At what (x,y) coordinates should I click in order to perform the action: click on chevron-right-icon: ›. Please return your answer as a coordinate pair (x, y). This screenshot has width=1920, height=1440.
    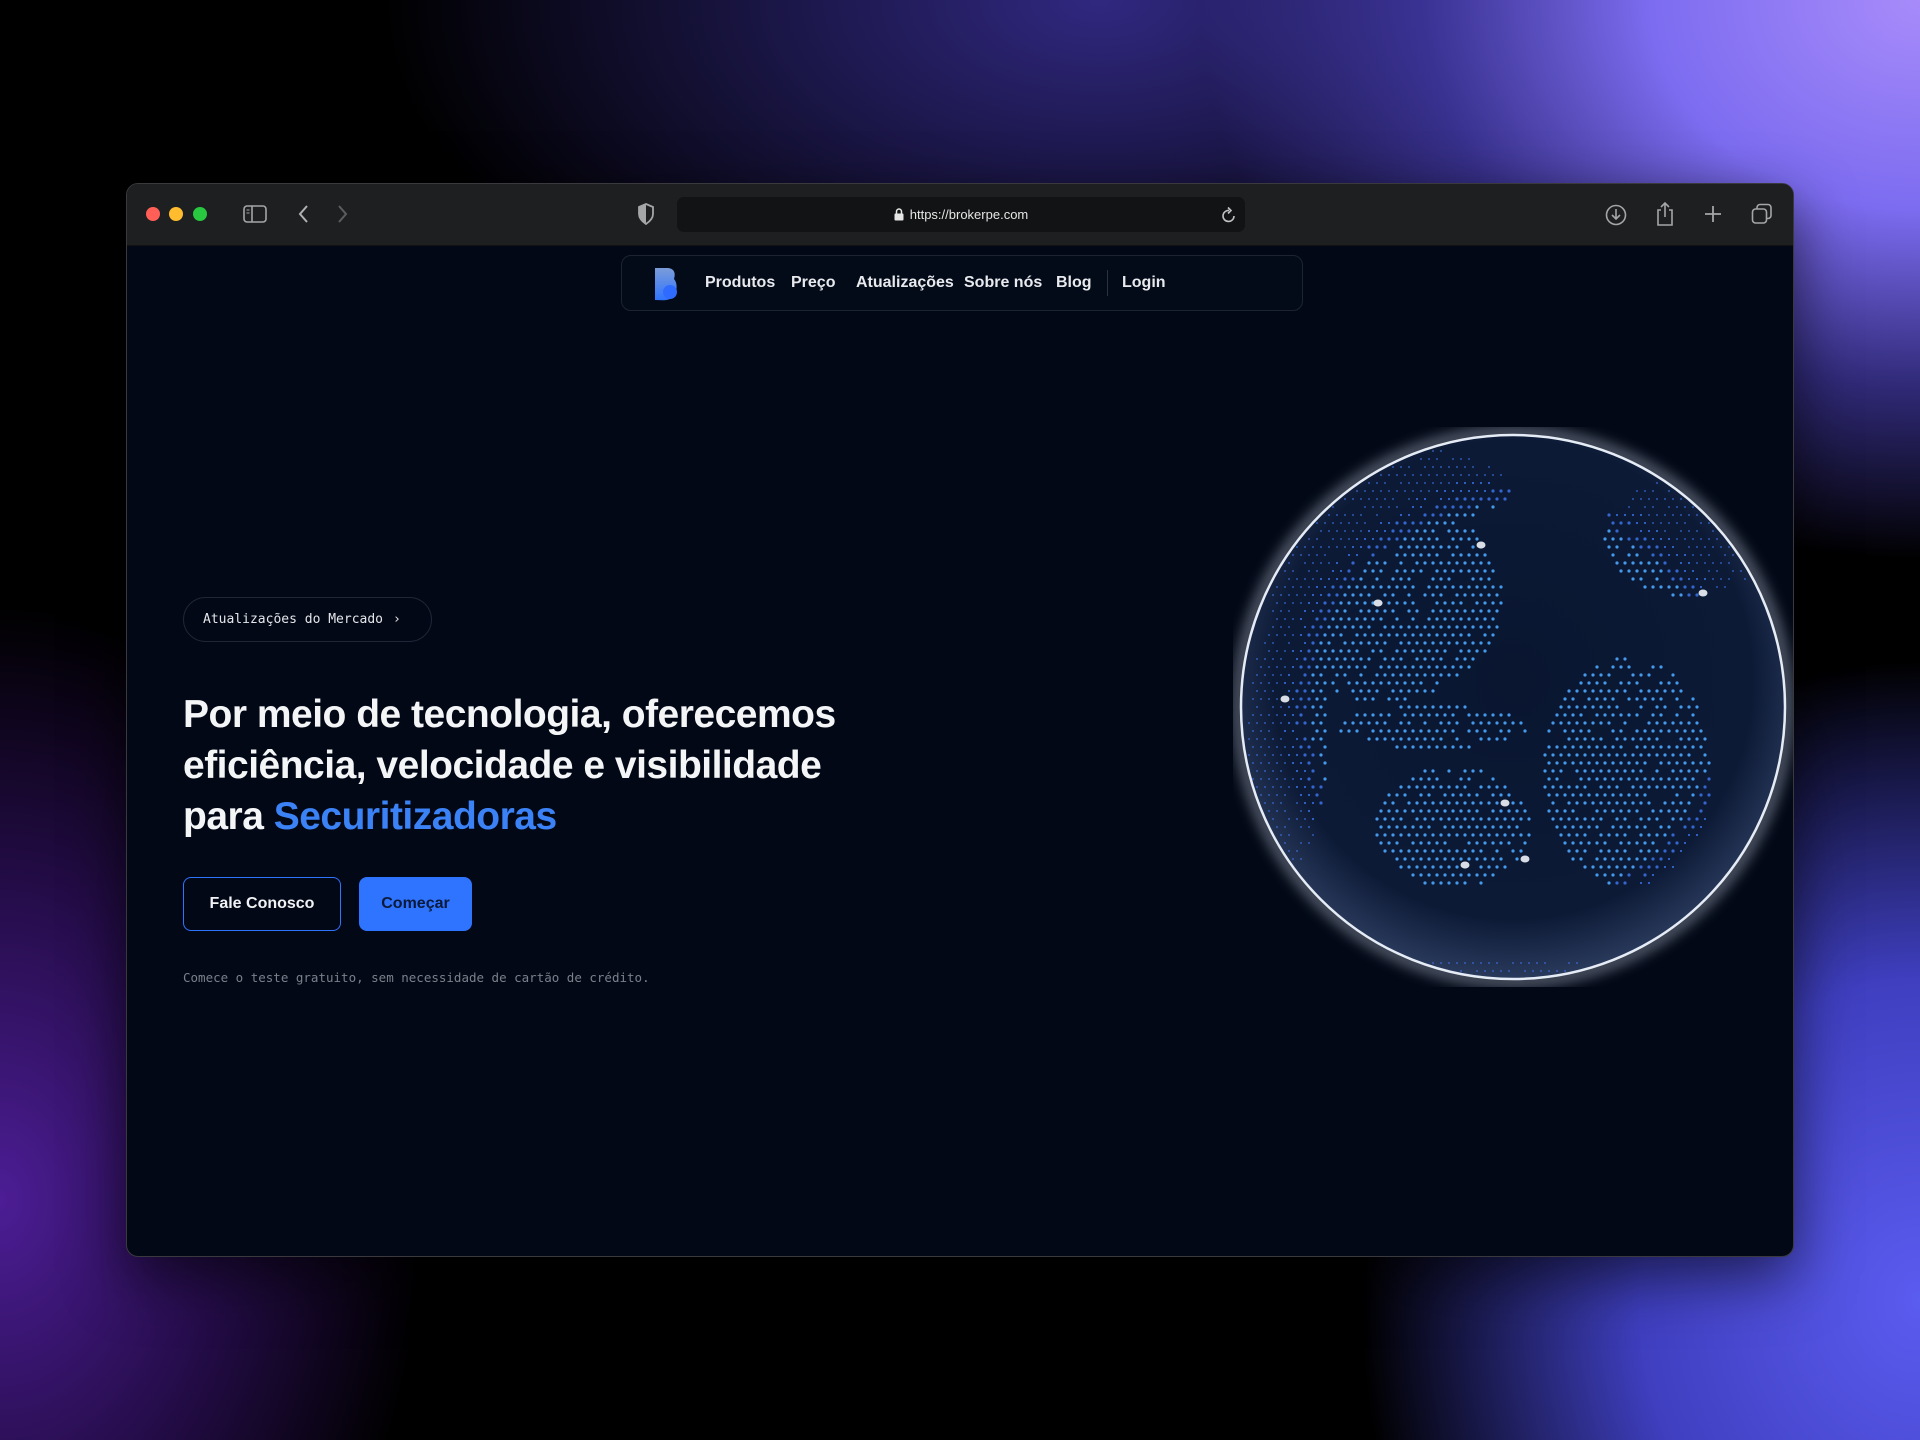
    Looking at the image, I should click on (397, 619).